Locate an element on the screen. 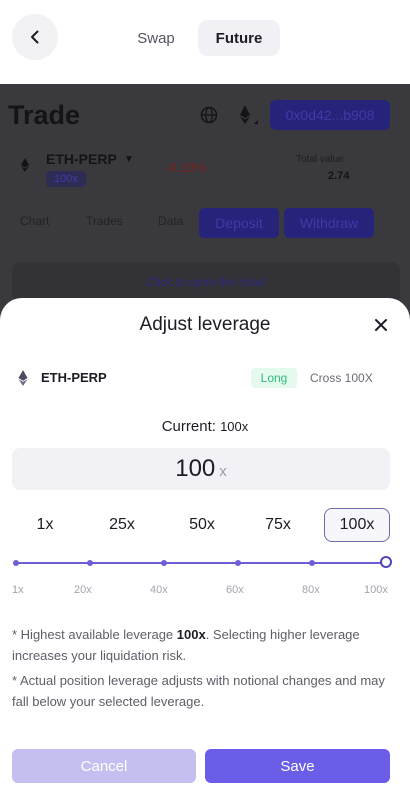 The width and height of the screenshot is (410, 800). leverage-input-unit: x is located at coordinates (223, 471).